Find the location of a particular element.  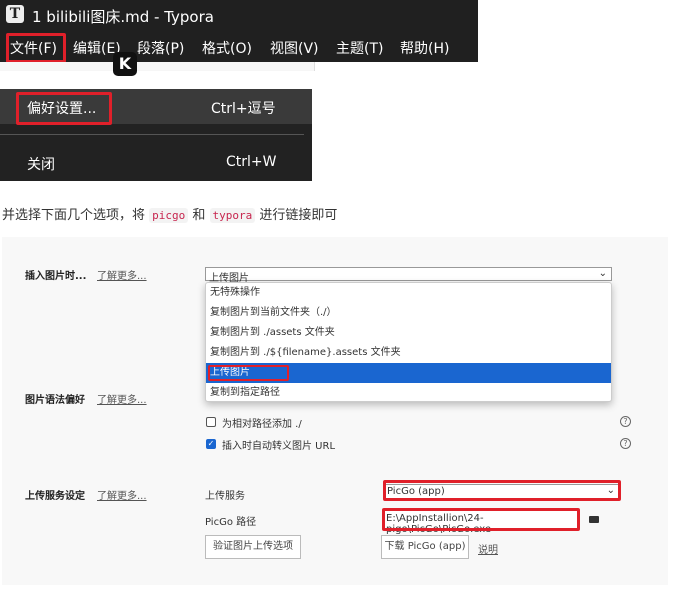

dropdown-option: 复制图片到 ./${filename}.assets 文件夹 is located at coordinates (408, 353).